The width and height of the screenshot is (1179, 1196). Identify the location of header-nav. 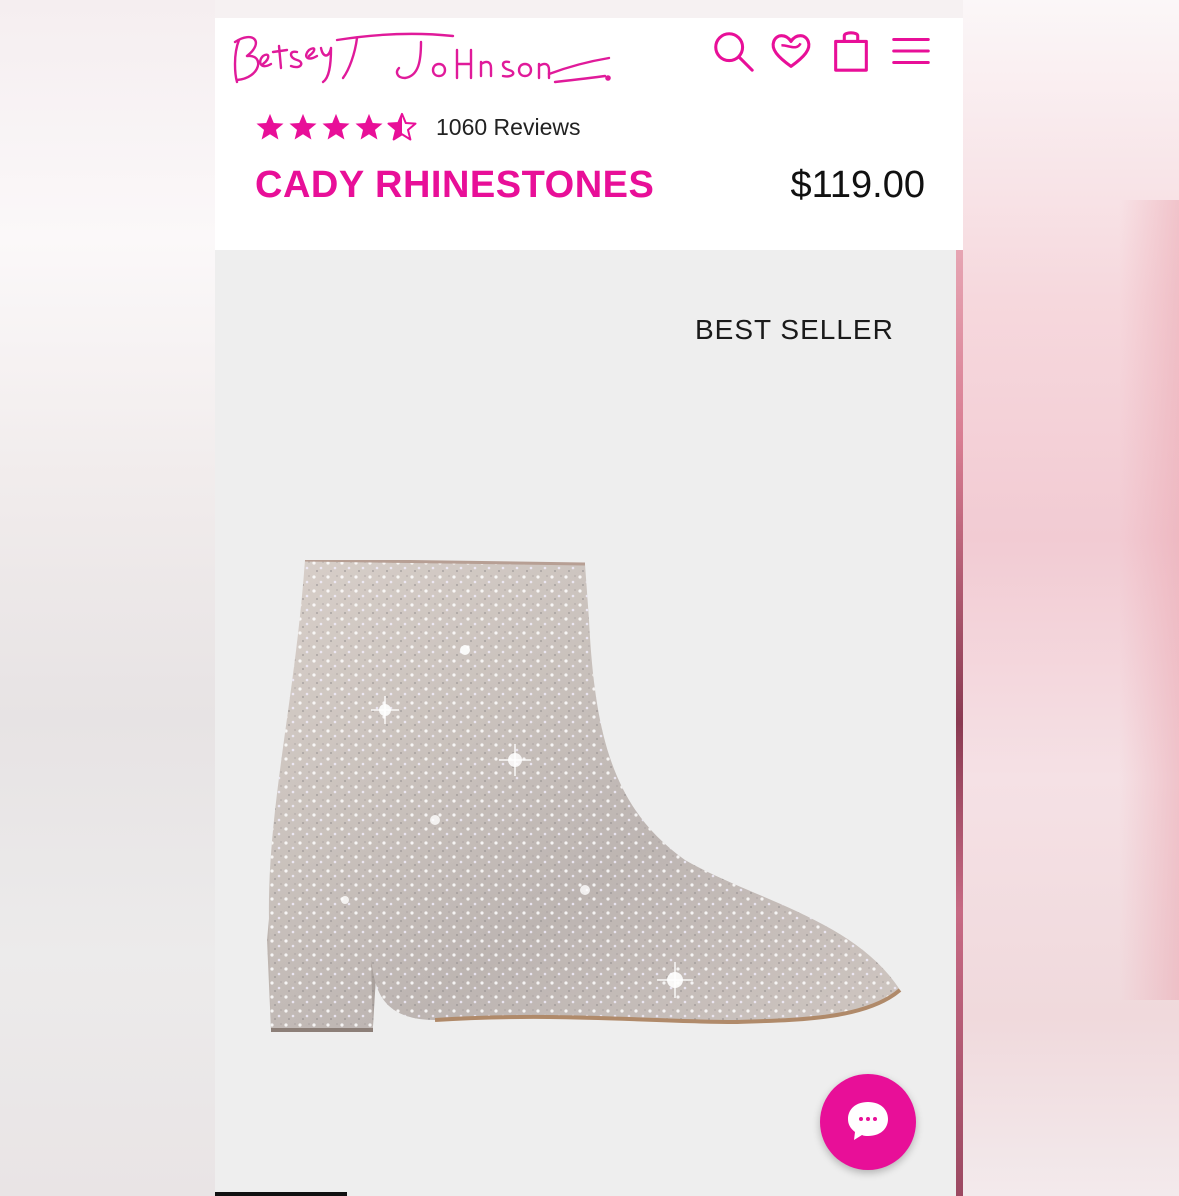
(827, 51).